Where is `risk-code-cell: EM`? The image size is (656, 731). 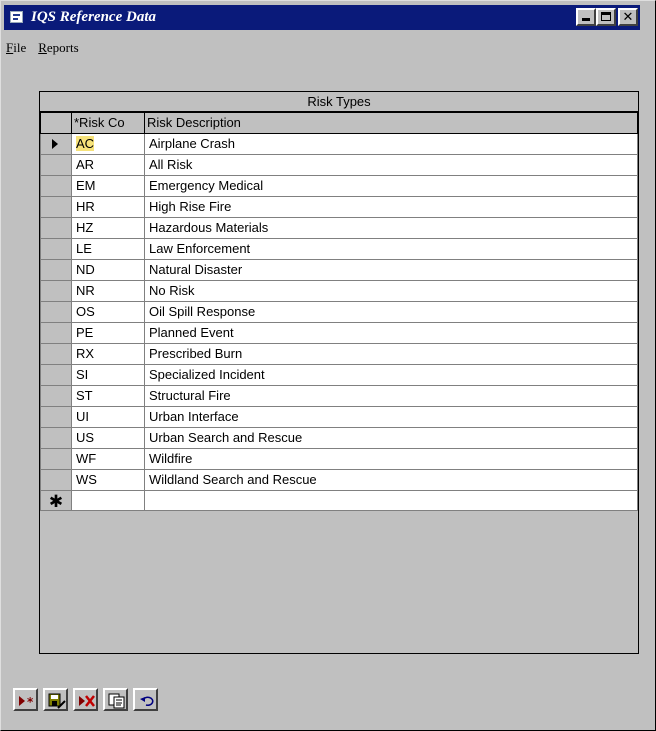
risk-code-cell: EM is located at coordinates (108, 186).